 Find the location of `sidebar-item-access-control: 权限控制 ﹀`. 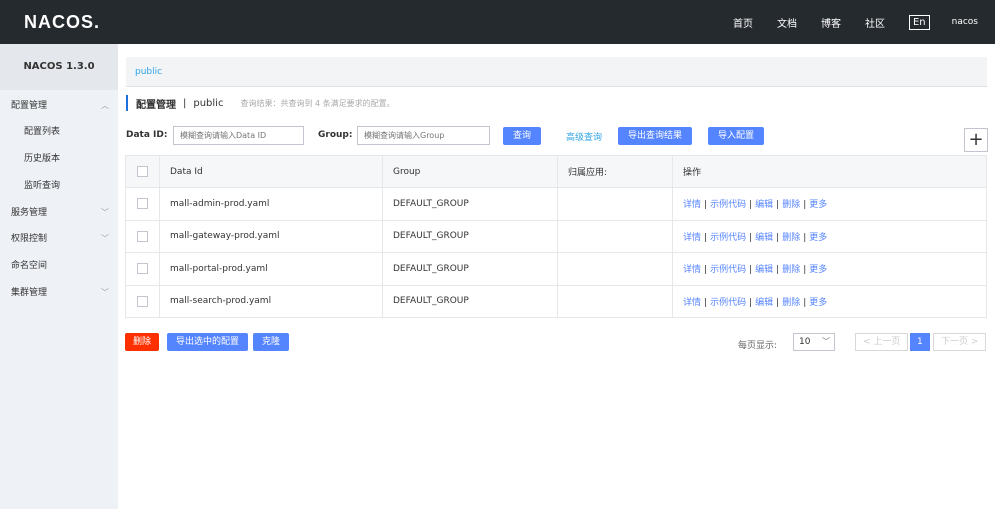

sidebar-item-access-control: 权限控制 ﹀ is located at coordinates (59, 239).